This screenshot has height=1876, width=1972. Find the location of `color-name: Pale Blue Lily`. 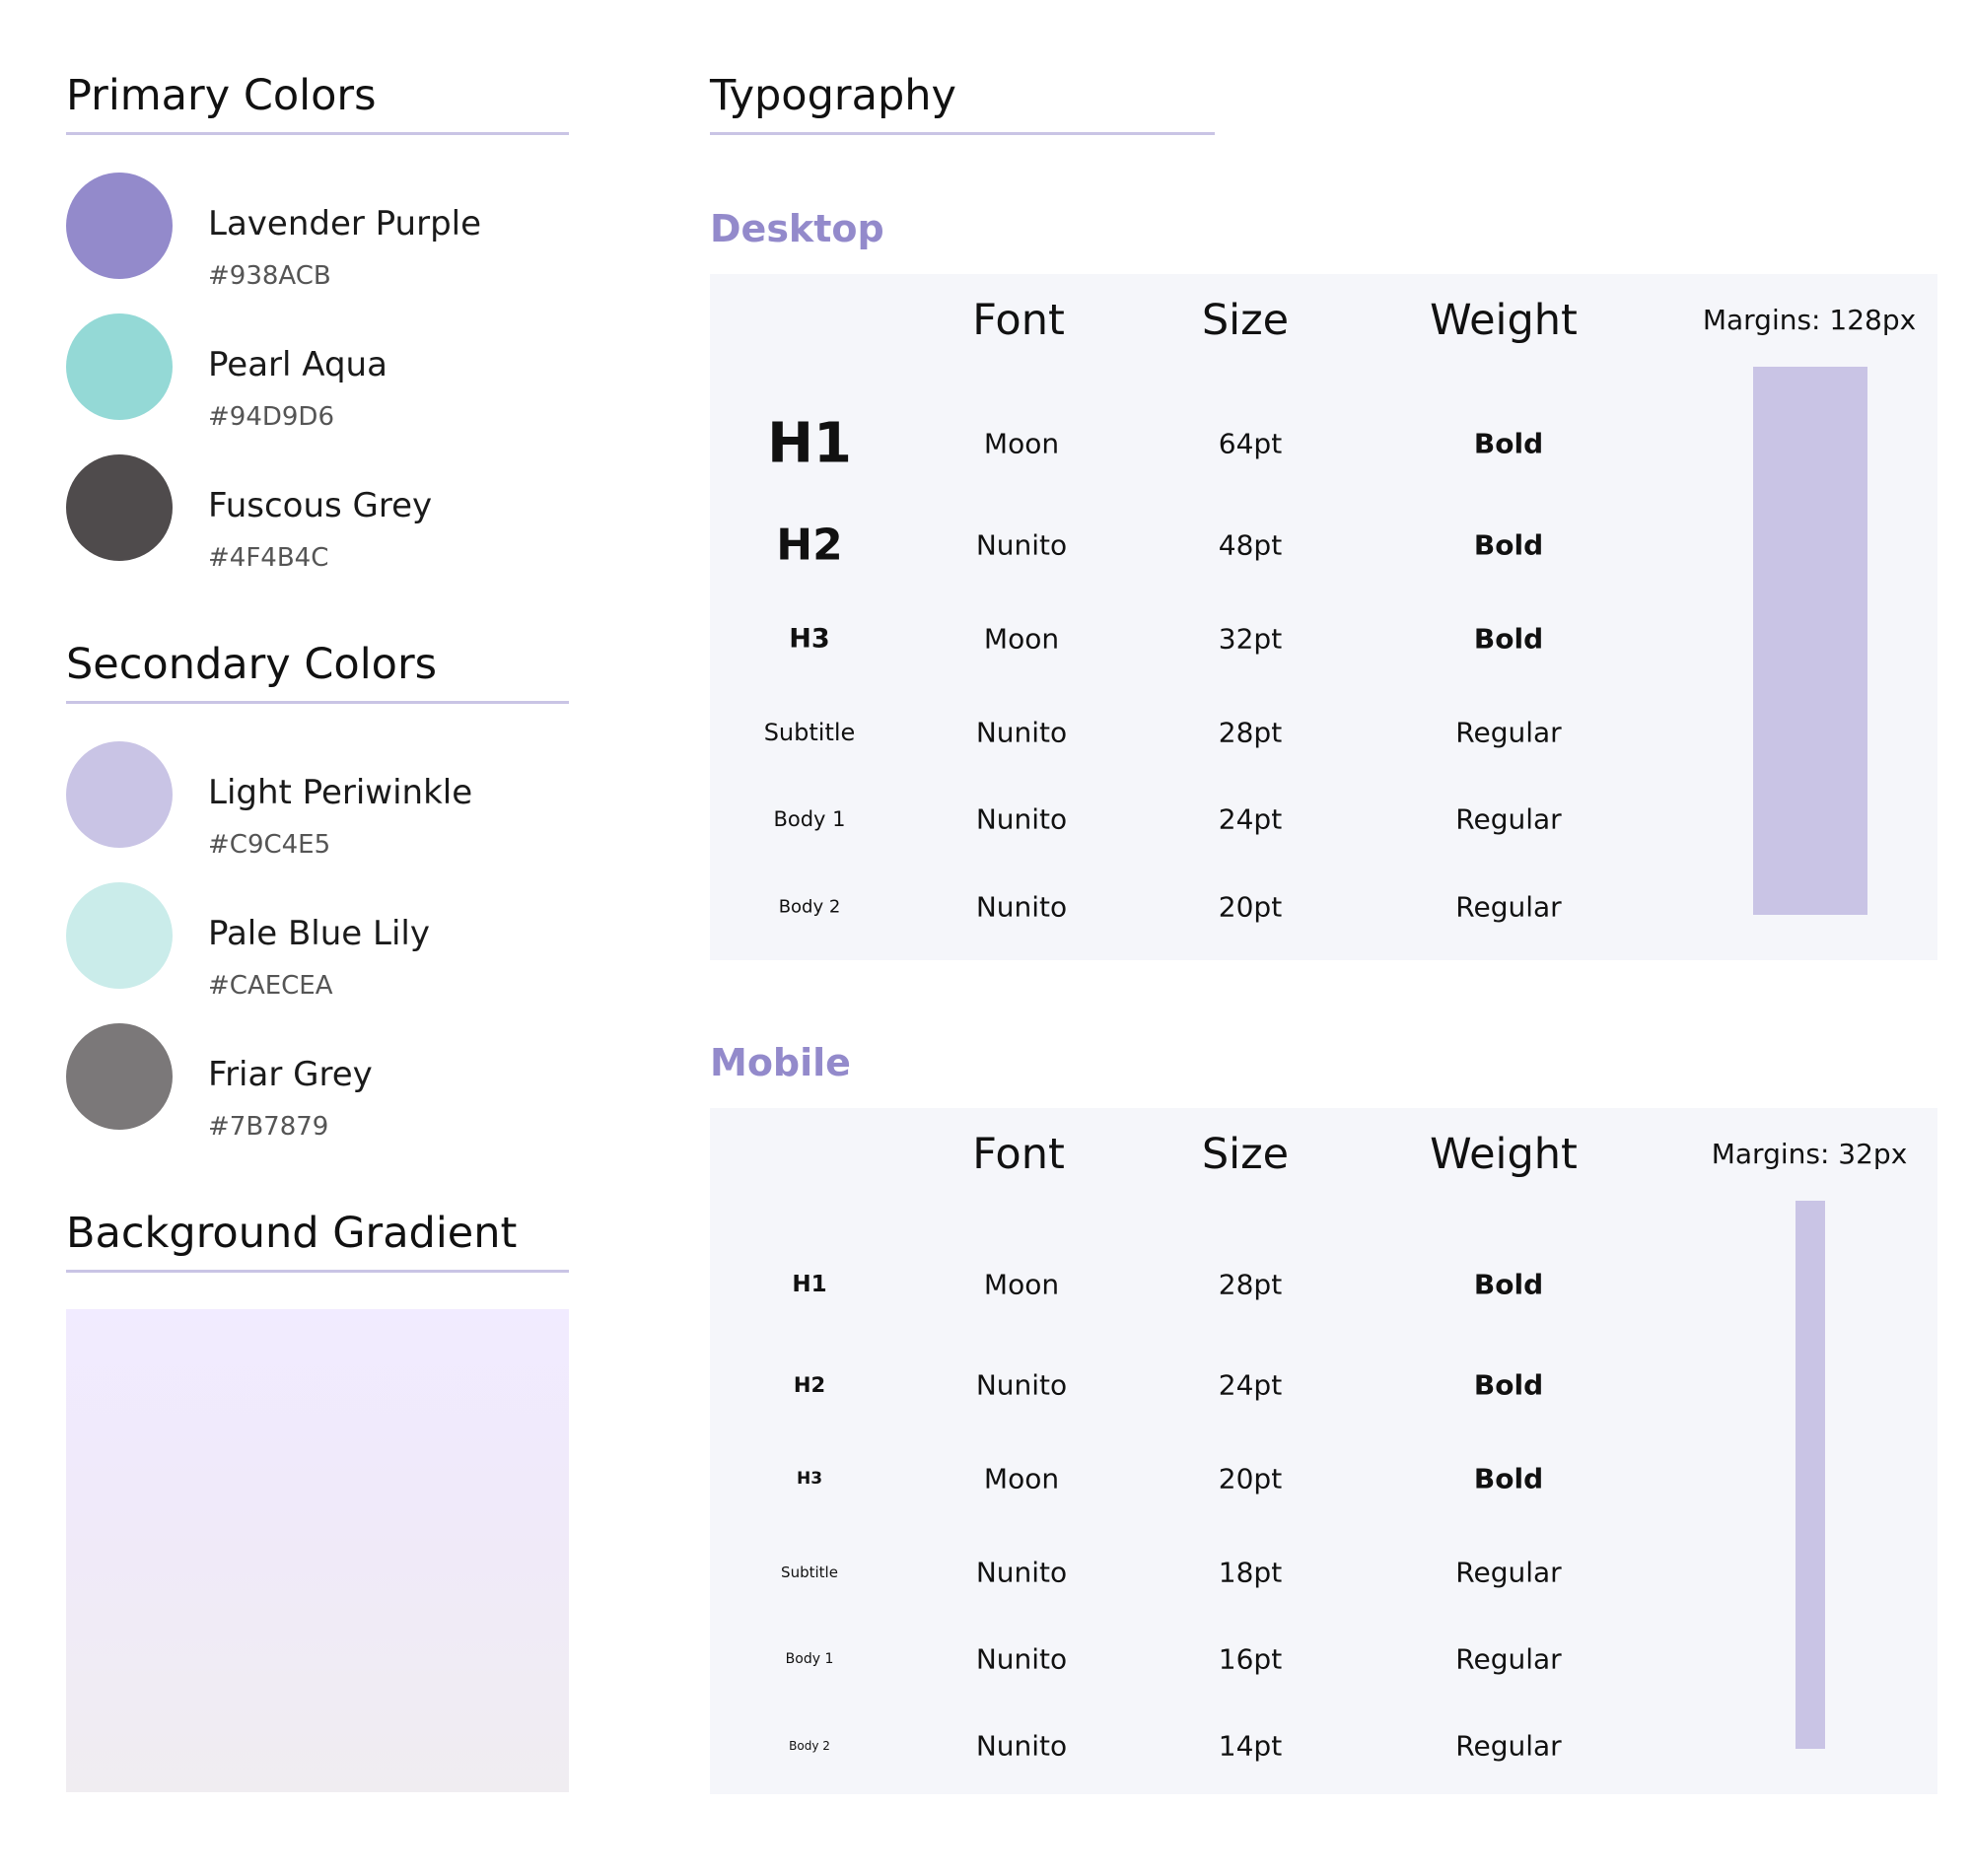

color-name: Pale Blue Lily is located at coordinates (319, 934).